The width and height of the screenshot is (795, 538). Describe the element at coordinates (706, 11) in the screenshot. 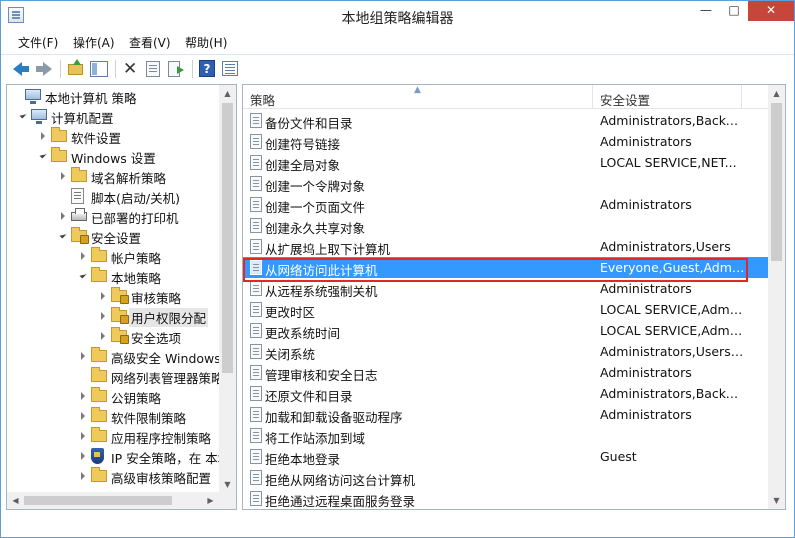

I see `minimize-button: —` at that location.